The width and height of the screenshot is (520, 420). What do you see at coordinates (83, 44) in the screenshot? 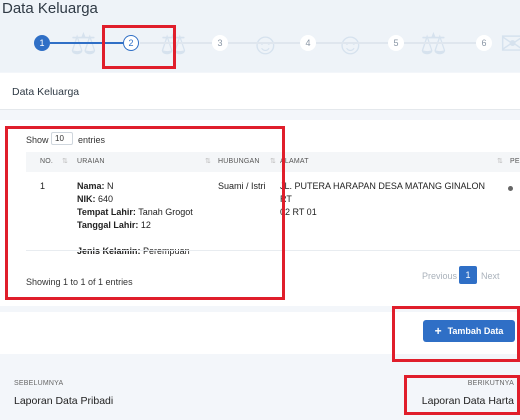
I see `watermark-person-icon: ⚖` at bounding box center [83, 44].